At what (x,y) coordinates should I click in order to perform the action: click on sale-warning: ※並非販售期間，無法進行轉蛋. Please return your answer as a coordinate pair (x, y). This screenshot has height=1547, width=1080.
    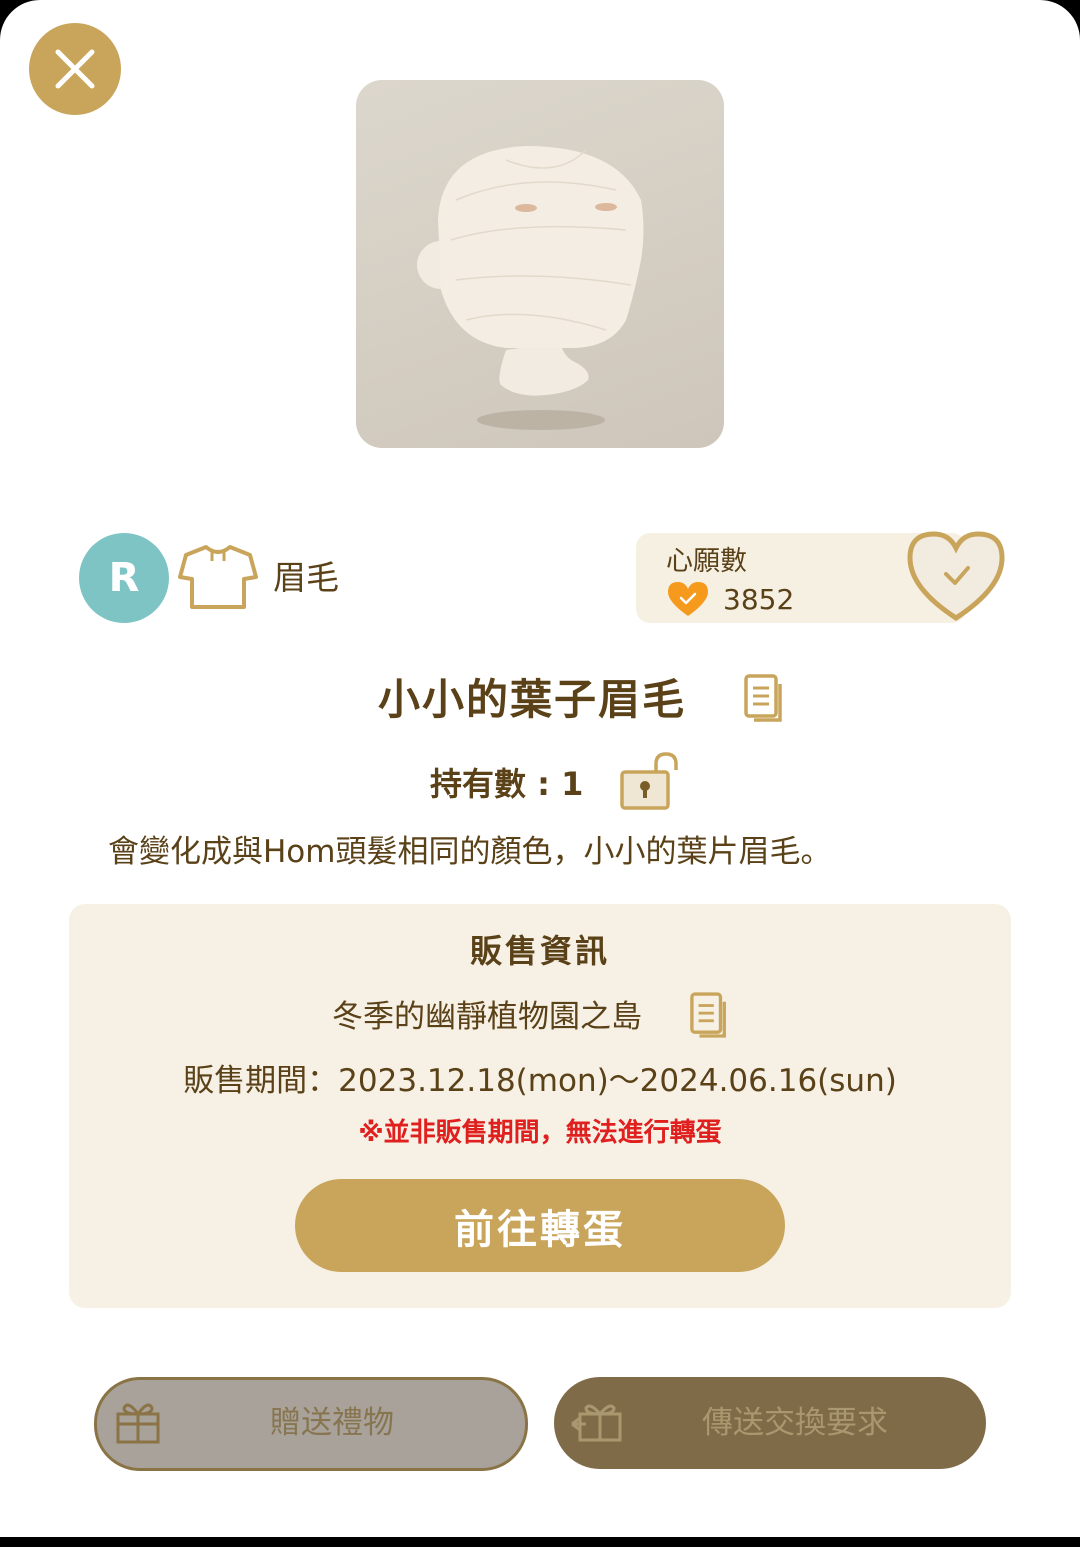
    Looking at the image, I should click on (540, 1133).